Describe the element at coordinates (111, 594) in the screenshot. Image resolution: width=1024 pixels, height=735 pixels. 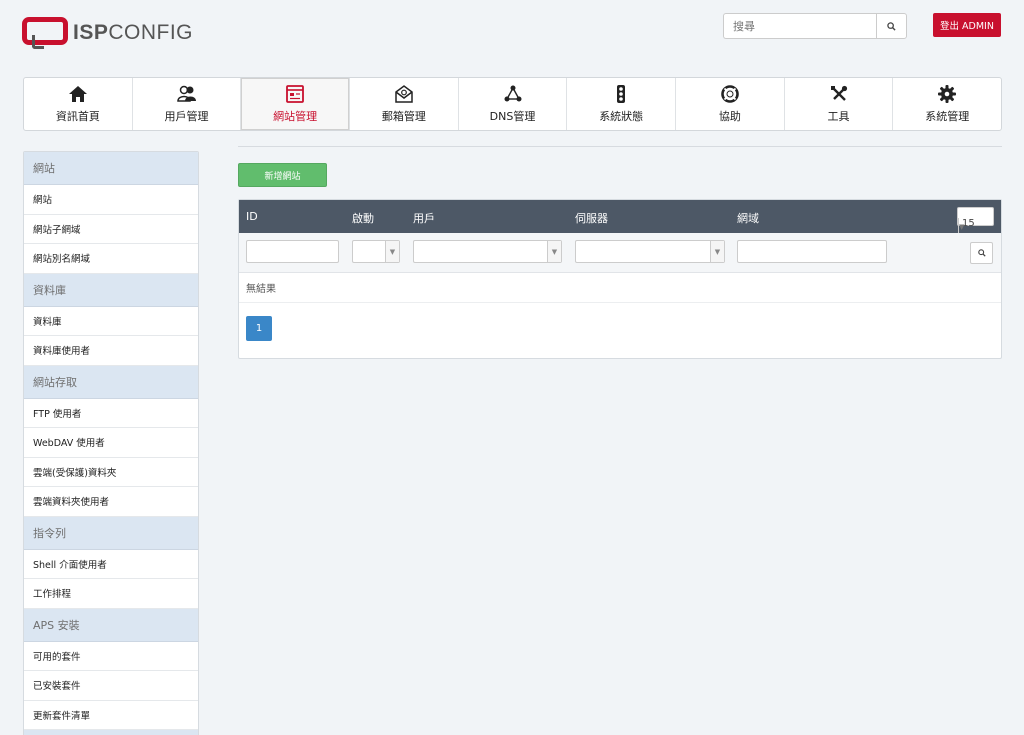
I see `sidebar-item-cron-jobs: 工作排程` at that location.